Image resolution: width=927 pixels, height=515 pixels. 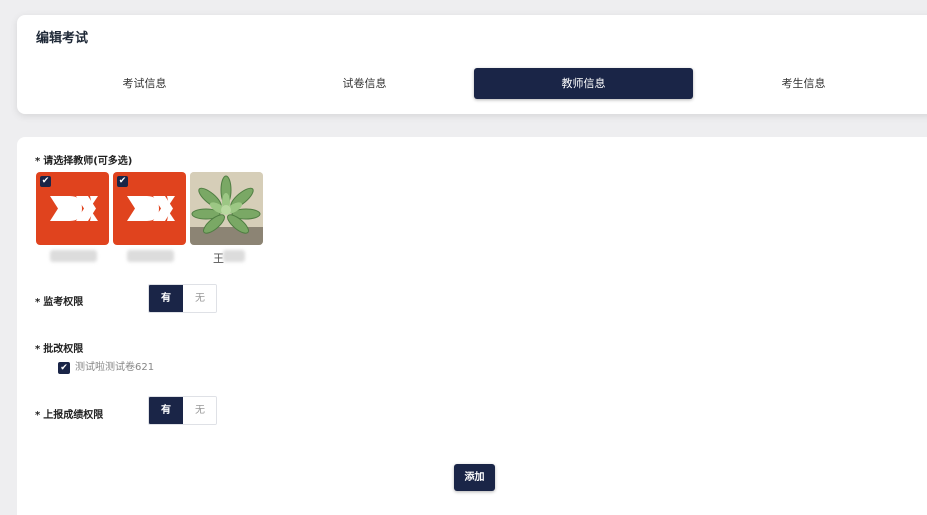 I want to click on tab-exam-info: 考试信息, so click(x=144, y=83).